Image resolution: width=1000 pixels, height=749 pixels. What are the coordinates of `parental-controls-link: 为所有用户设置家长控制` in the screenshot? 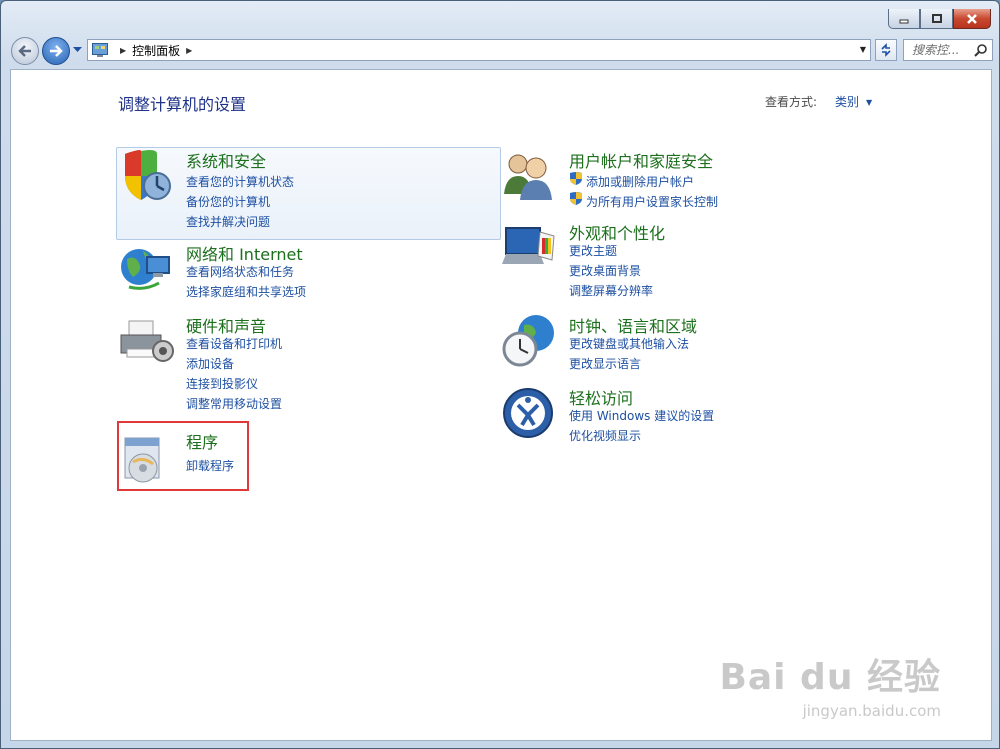 It's located at (652, 201).